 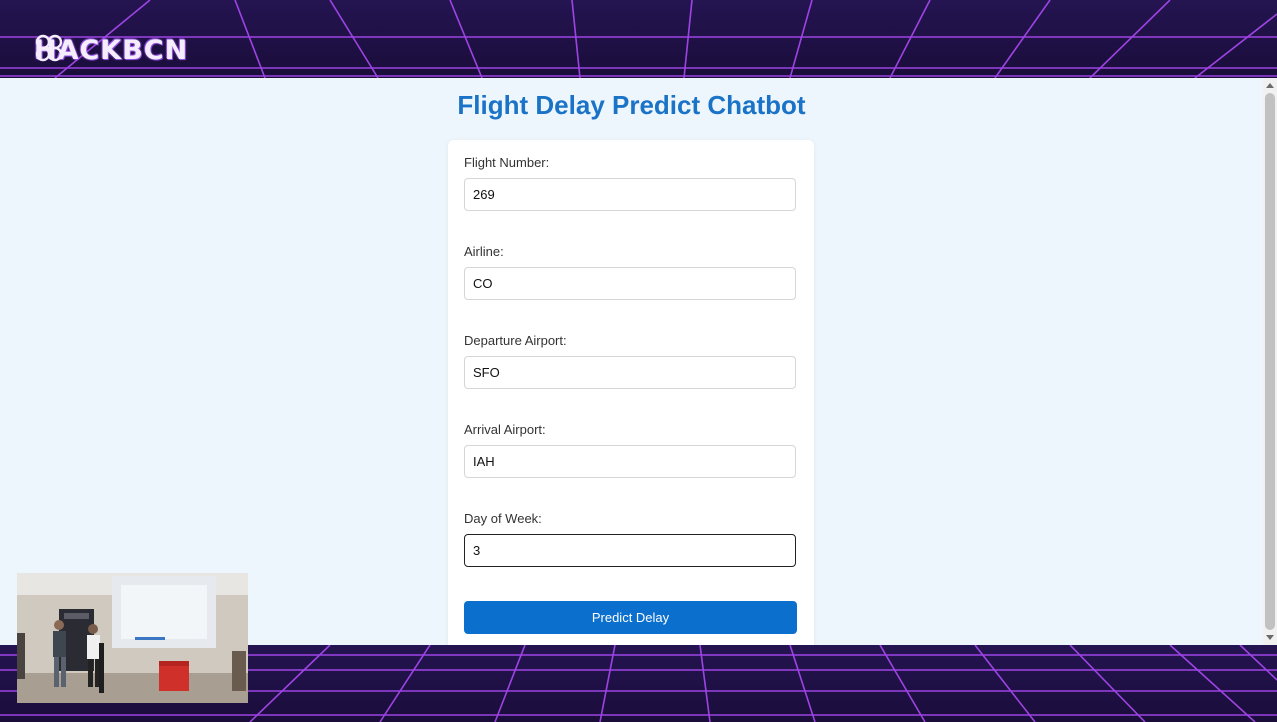 What do you see at coordinates (505, 429) in the screenshot?
I see `arrival-airport-label: Arrival Airport:` at bounding box center [505, 429].